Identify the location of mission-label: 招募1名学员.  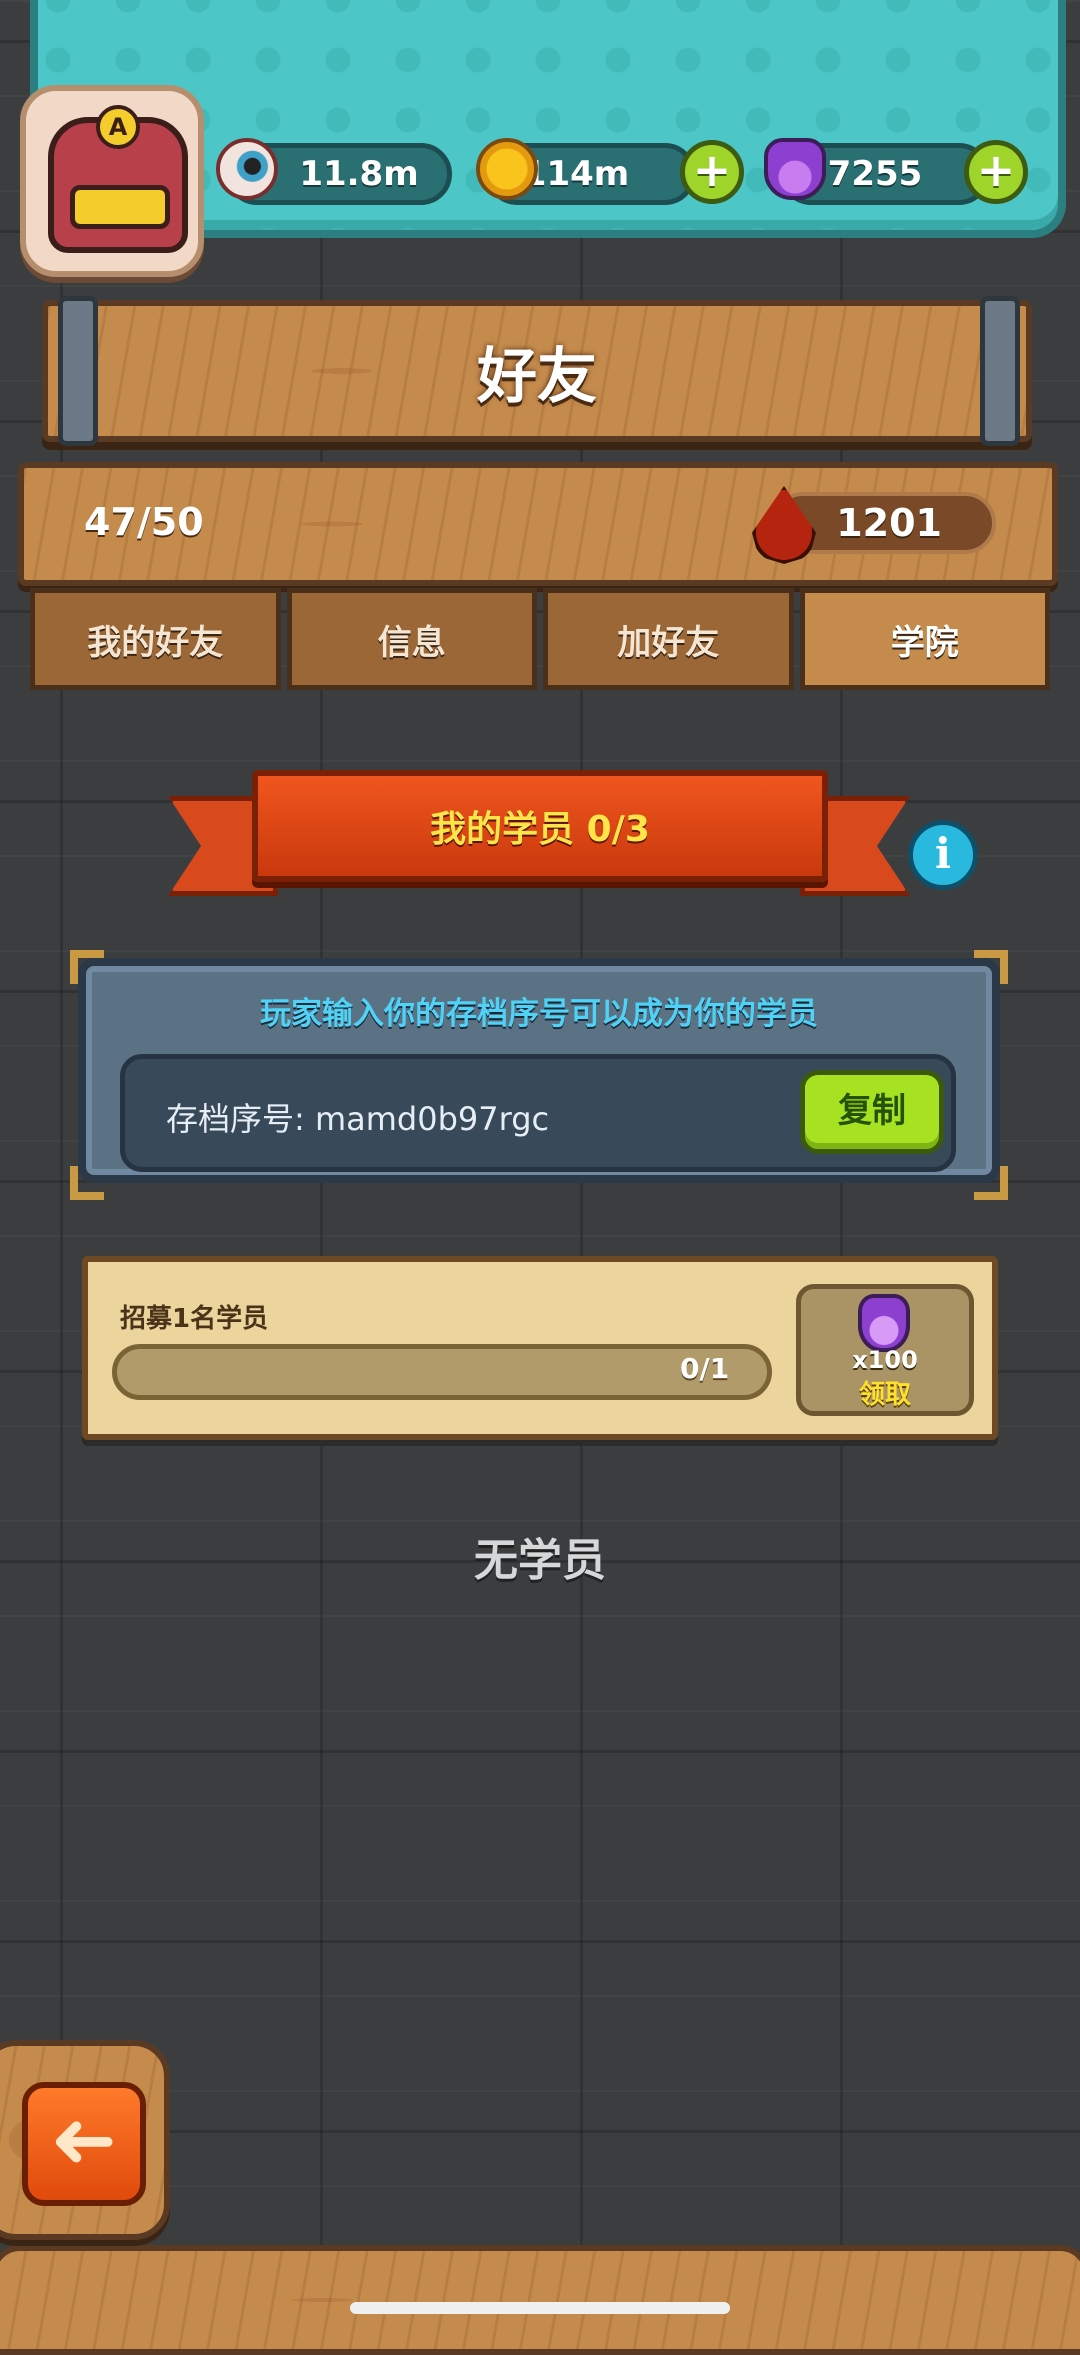
(194, 1319).